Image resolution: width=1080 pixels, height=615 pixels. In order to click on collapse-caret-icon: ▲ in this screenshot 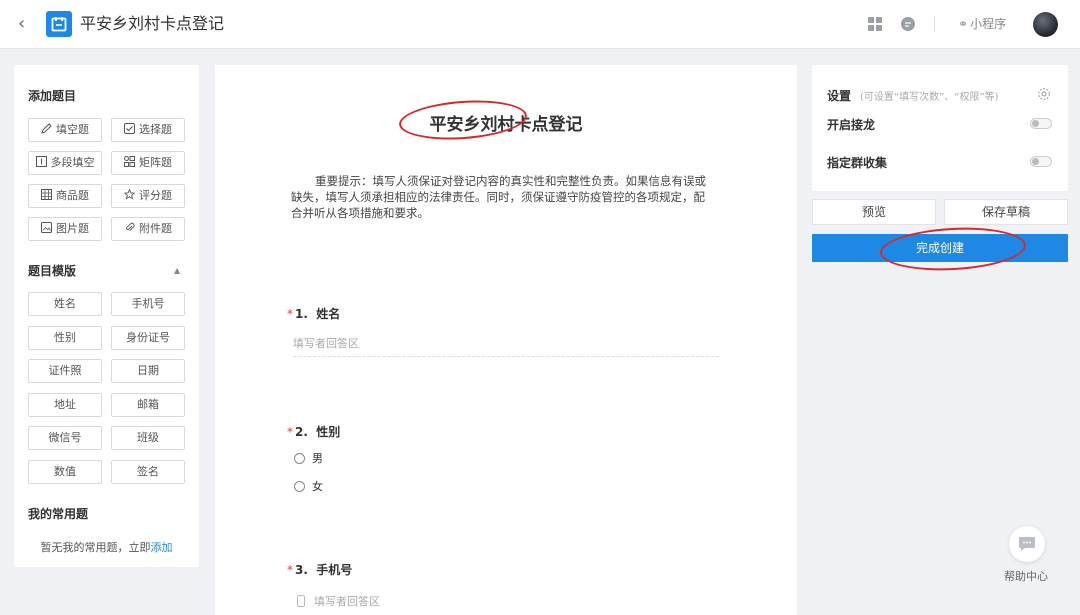, I will do `click(177, 270)`.